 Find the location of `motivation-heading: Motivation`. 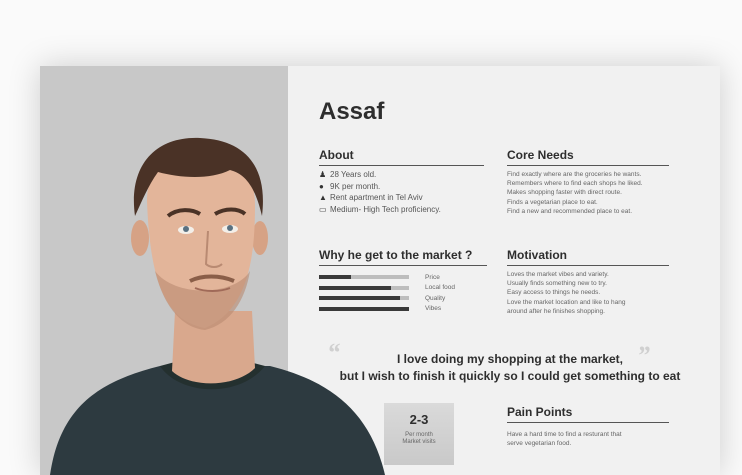

motivation-heading: Motivation is located at coordinates (588, 257).